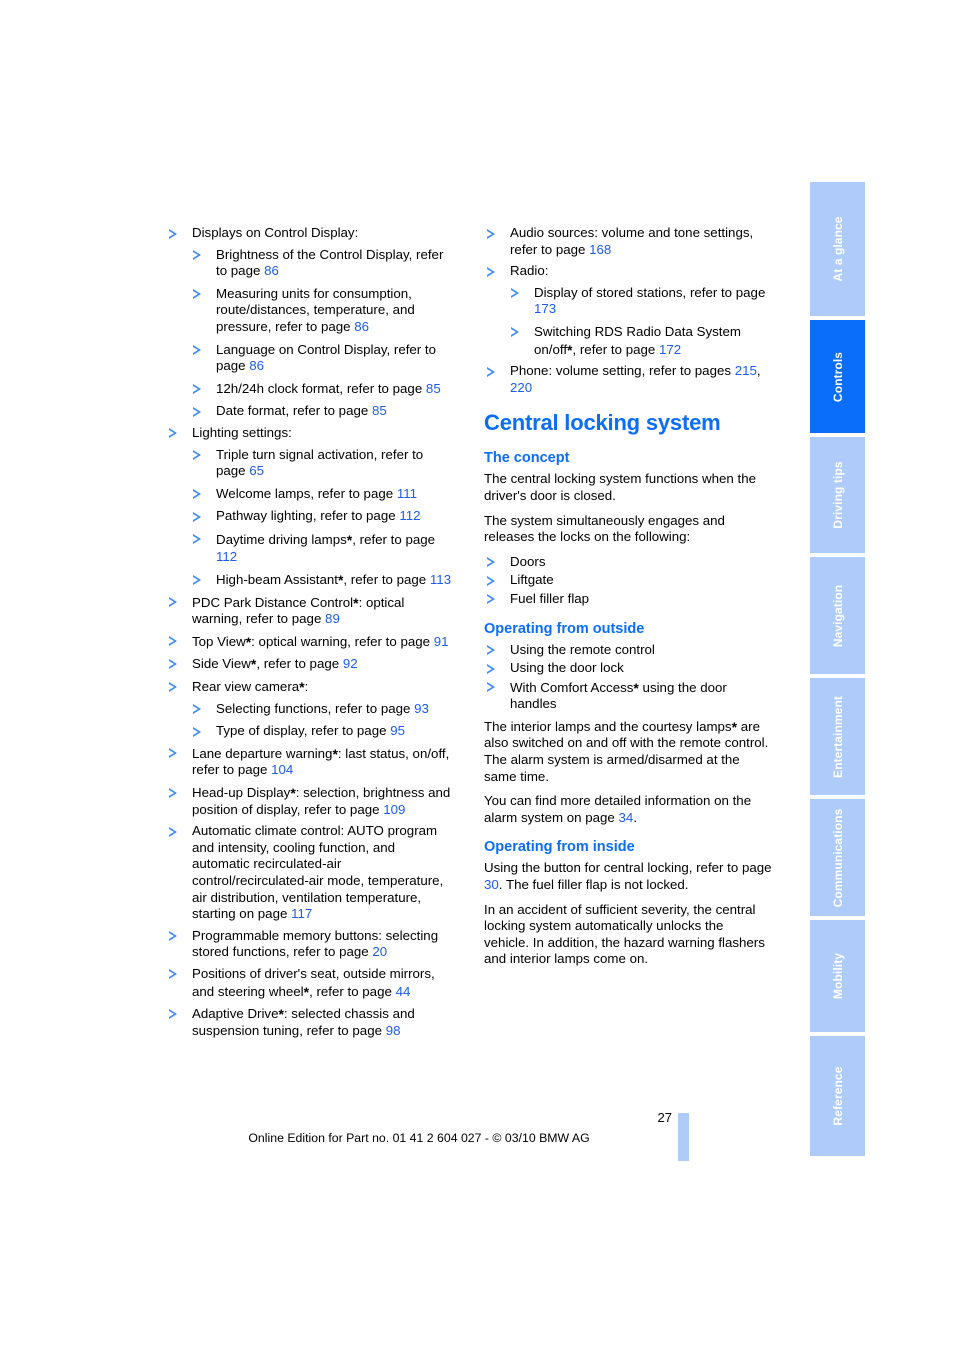  What do you see at coordinates (582, 649) in the screenshot?
I see `list-item-label: Using the remote control` at bounding box center [582, 649].